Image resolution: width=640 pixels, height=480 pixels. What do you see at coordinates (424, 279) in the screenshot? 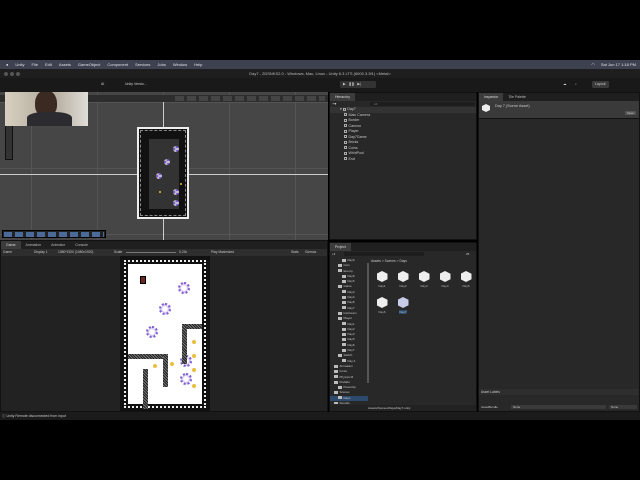
I see `scene-asset: Day3` at bounding box center [424, 279].